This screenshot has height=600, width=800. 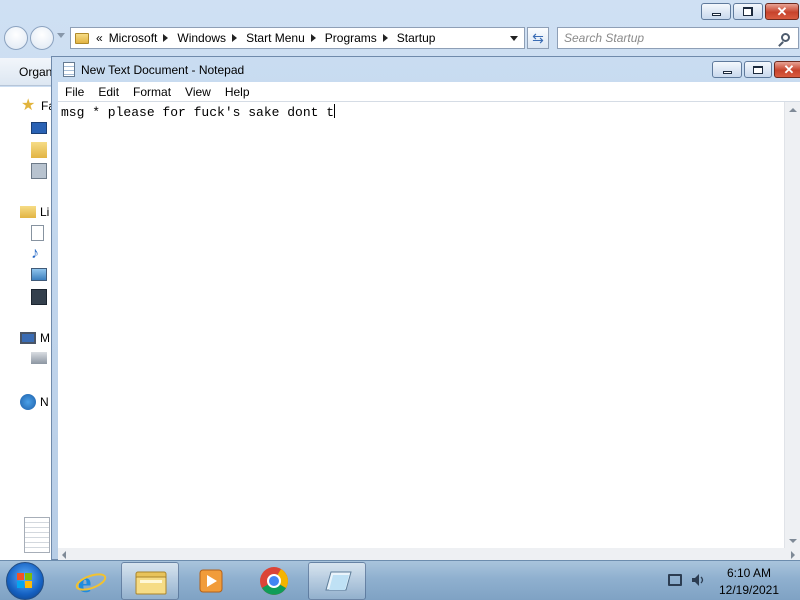 I want to click on organize-button: Organ, so click(x=35, y=72).